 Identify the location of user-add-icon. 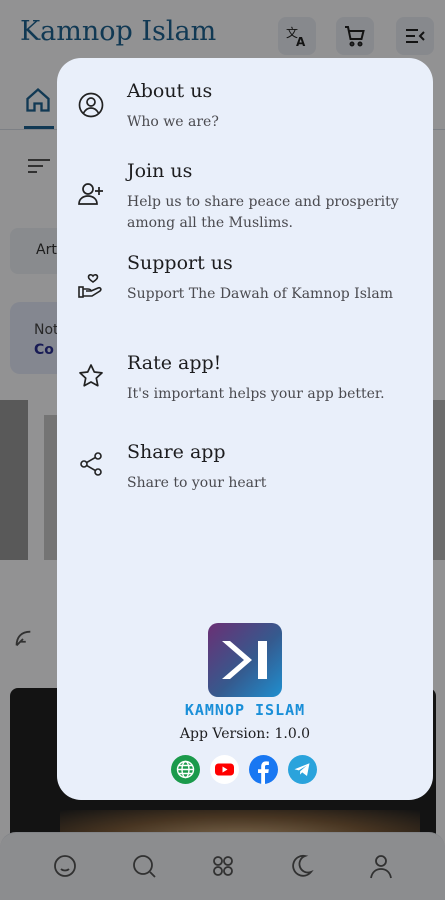
(91, 194).